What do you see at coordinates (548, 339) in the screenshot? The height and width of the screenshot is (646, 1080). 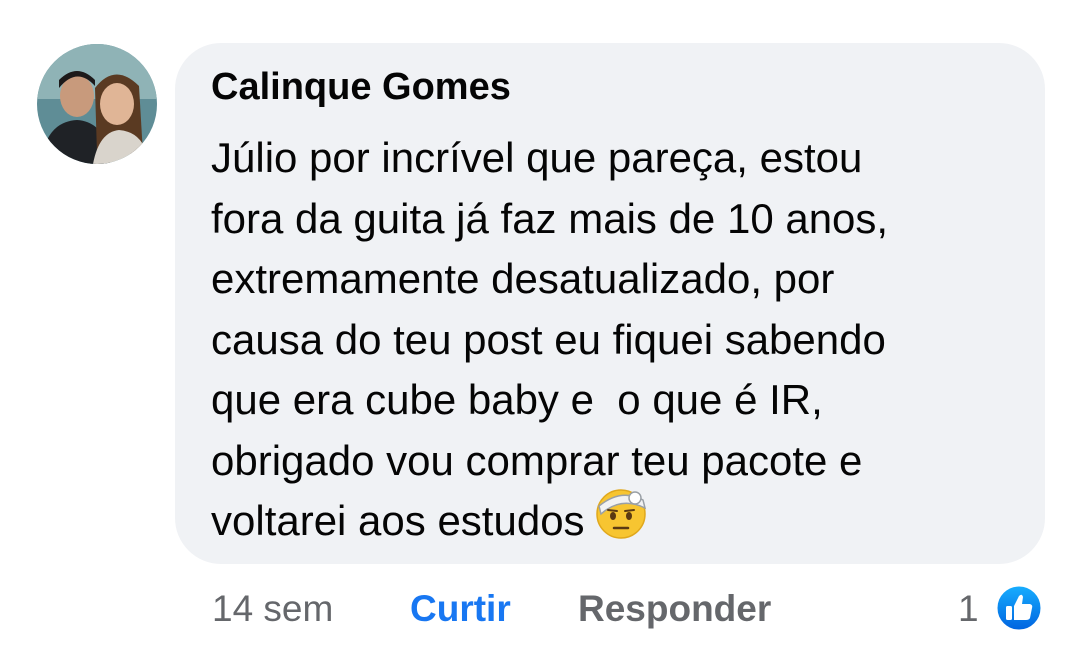 I see `comment-text-line: causa do teu post eu fiquei sabendo` at bounding box center [548, 339].